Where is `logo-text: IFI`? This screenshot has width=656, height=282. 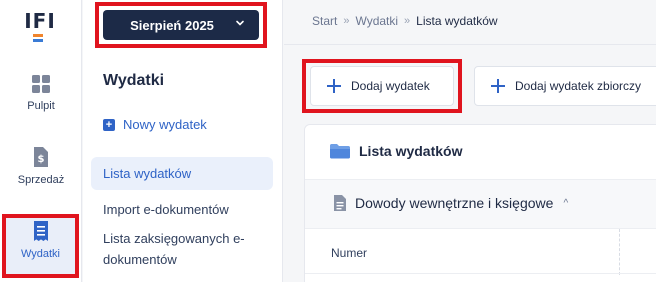 logo-text: IFI is located at coordinates (40, 21).